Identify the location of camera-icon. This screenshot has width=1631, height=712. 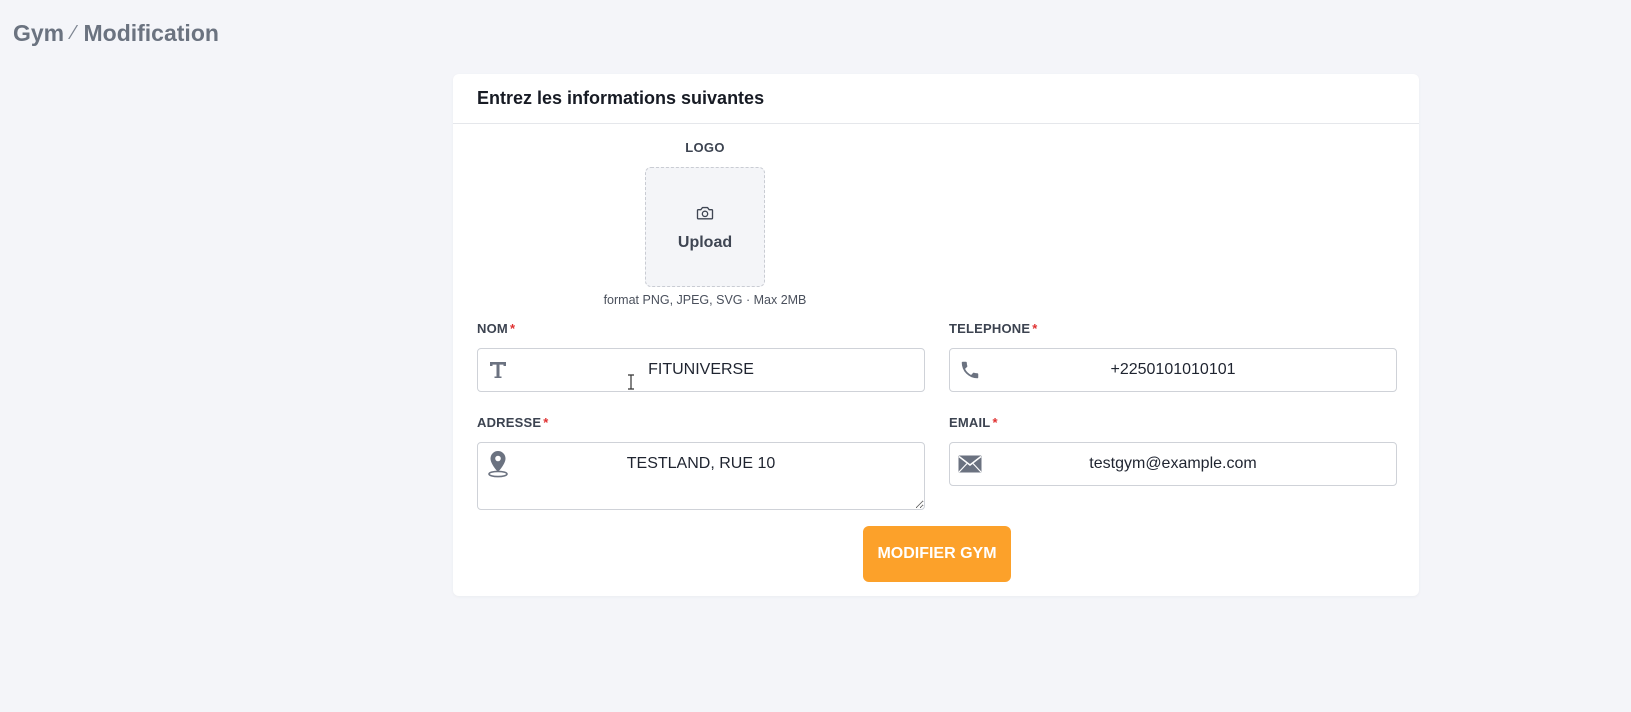
(705, 215).